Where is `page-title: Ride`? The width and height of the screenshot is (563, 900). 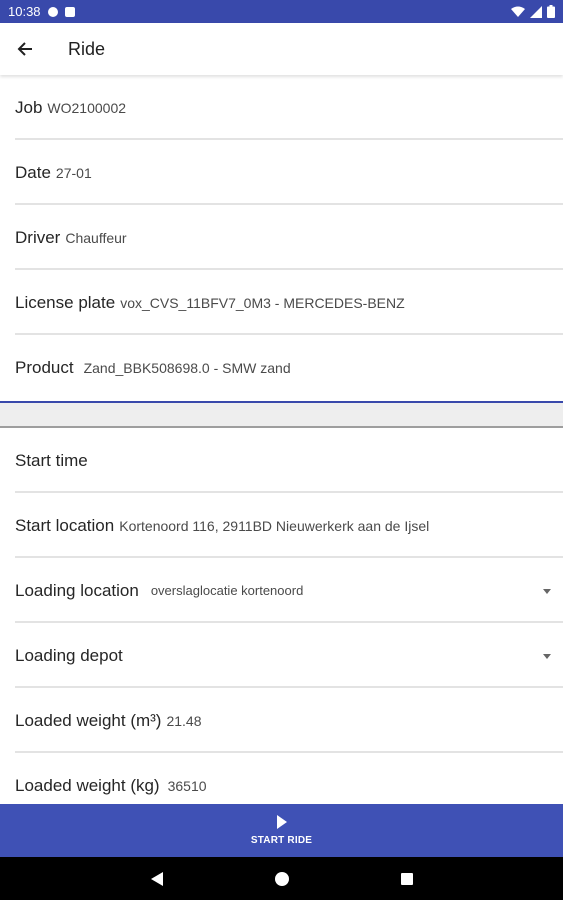 page-title: Ride is located at coordinates (87, 48).